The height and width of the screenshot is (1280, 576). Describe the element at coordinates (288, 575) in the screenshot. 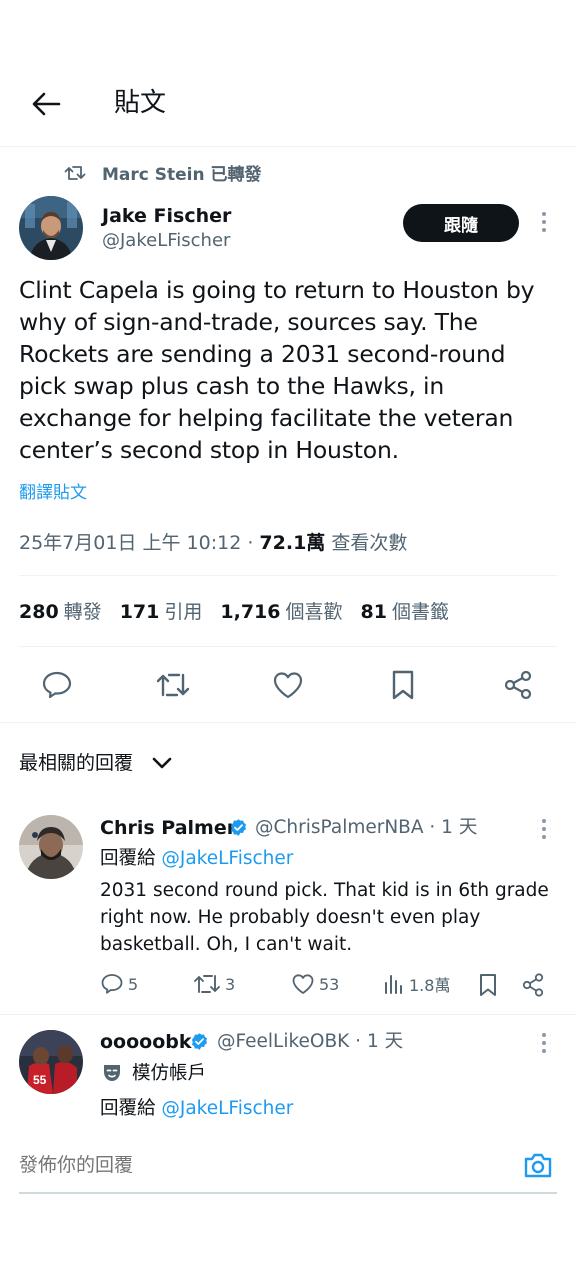

I see `meta-divider` at that location.